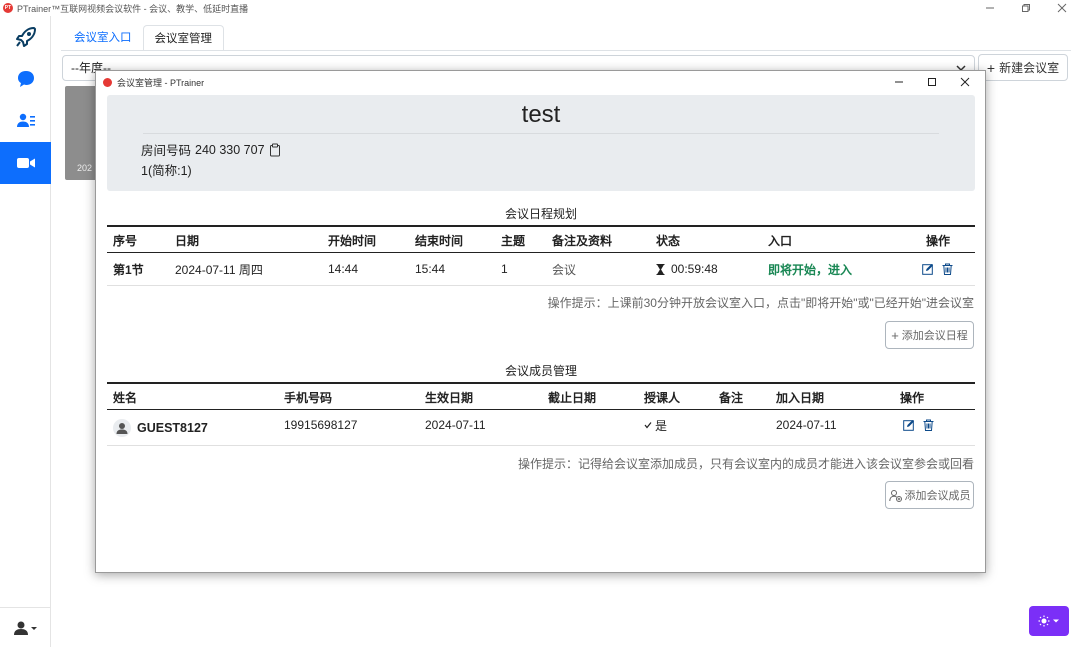 The image size is (1080, 647). What do you see at coordinates (455, 425) in the screenshot?
I see `member-effective-date: 2024-07-11` at bounding box center [455, 425].